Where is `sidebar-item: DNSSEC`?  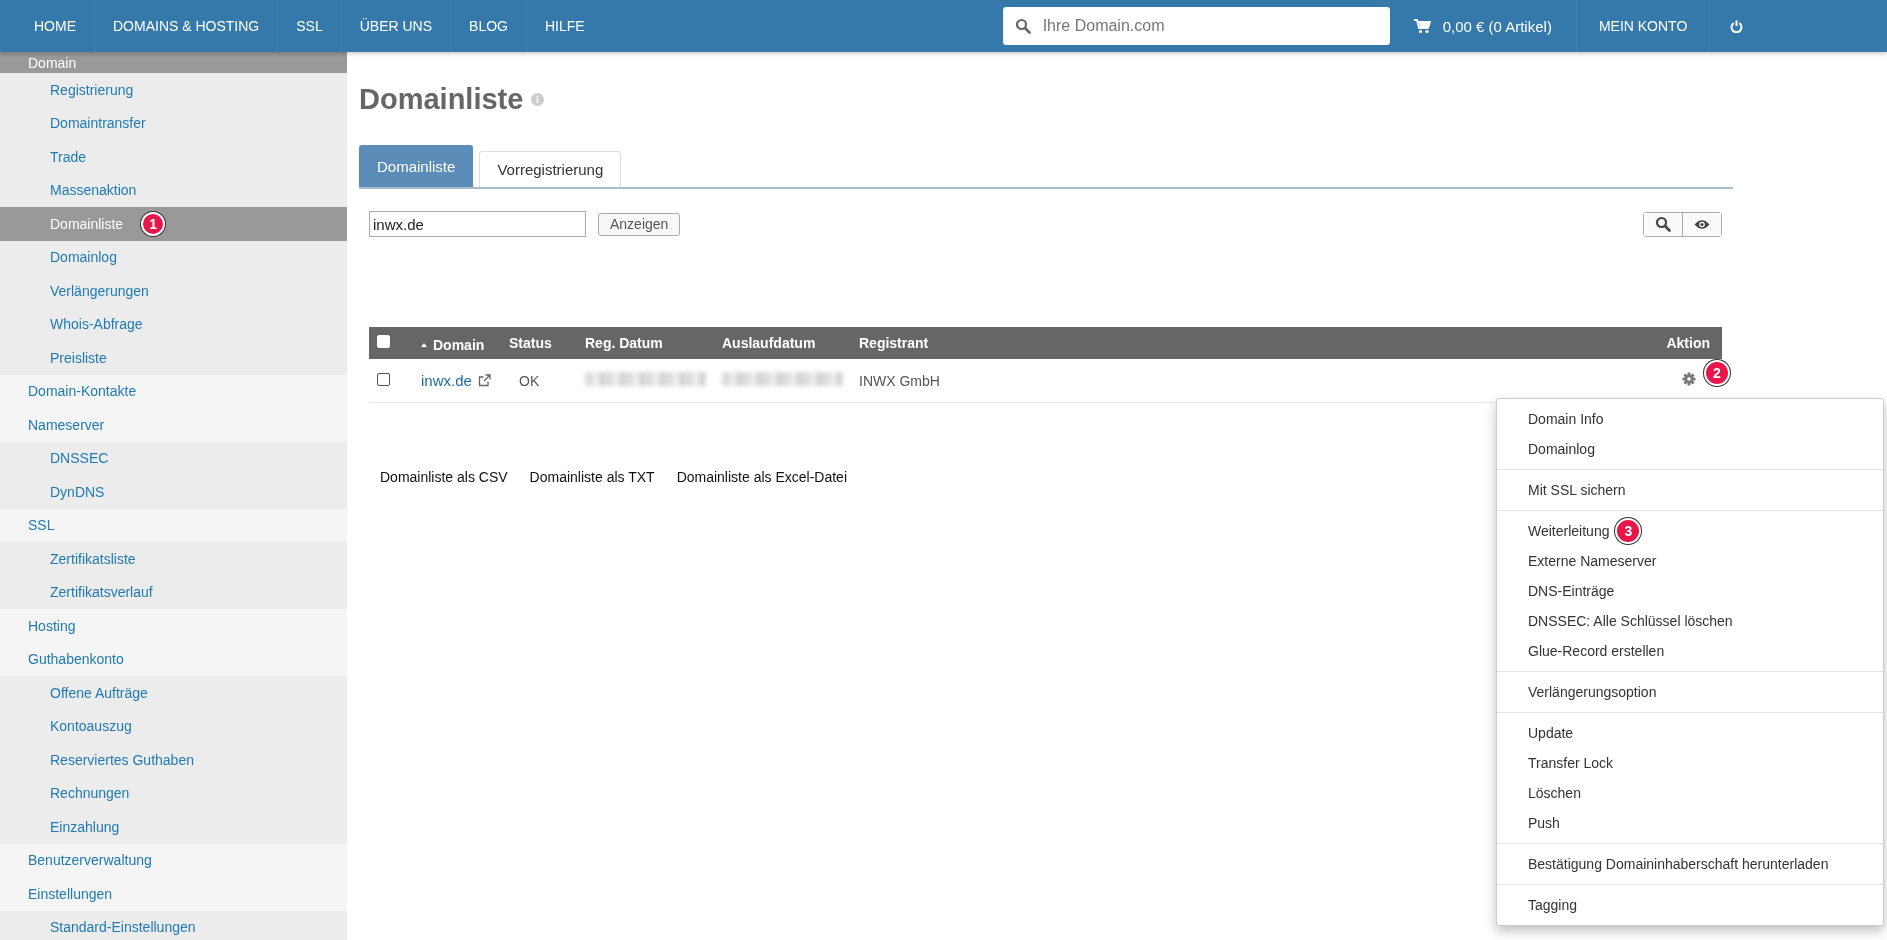
sidebar-item: DNSSEC is located at coordinates (173, 458).